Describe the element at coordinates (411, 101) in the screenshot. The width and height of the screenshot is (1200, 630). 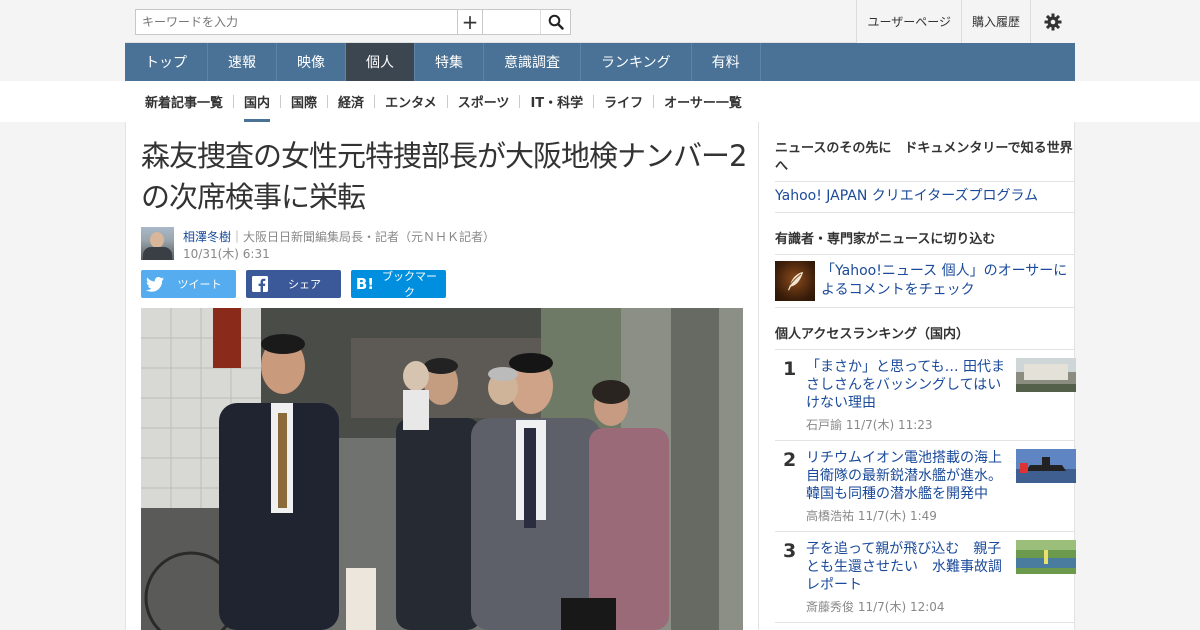
I see `subnav-entertainment: エンタメ` at that location.